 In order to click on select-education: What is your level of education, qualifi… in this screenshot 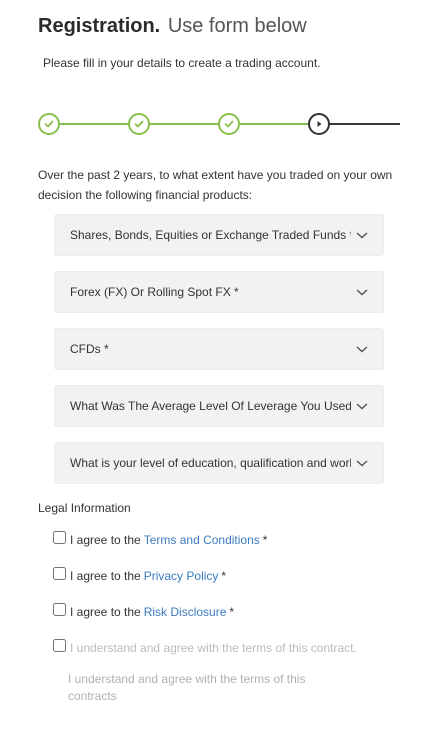, I will do `click(219, 463)`.